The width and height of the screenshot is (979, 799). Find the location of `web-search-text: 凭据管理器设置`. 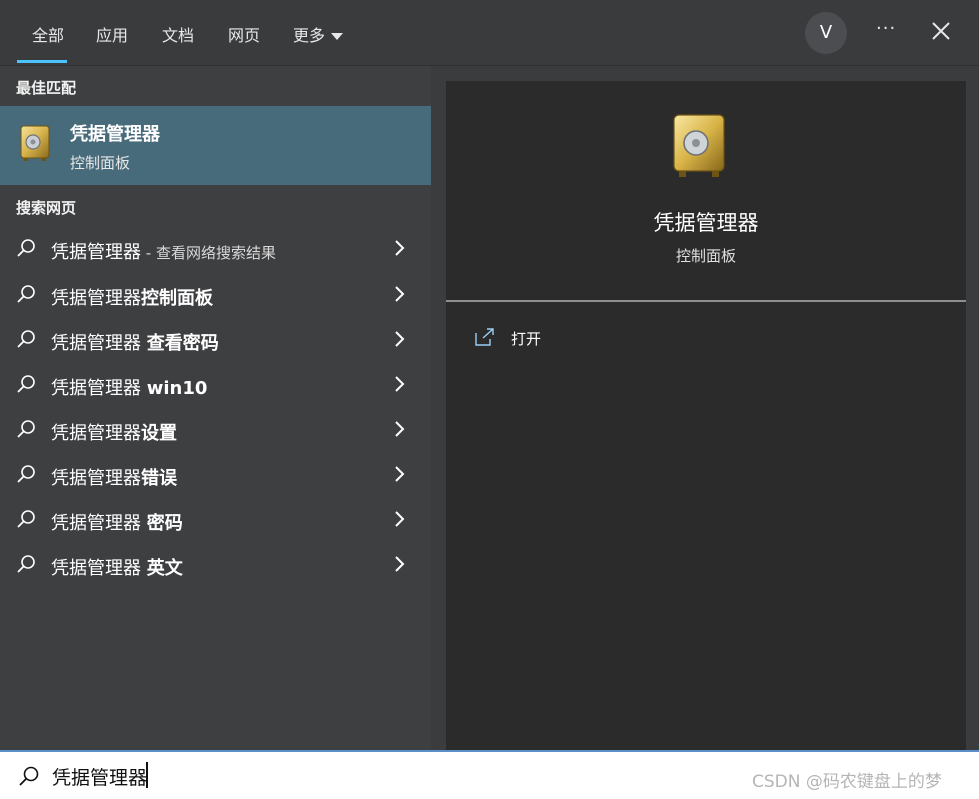

web-search-text: 凭据管理器设置 is located at coordinates (114, 432).